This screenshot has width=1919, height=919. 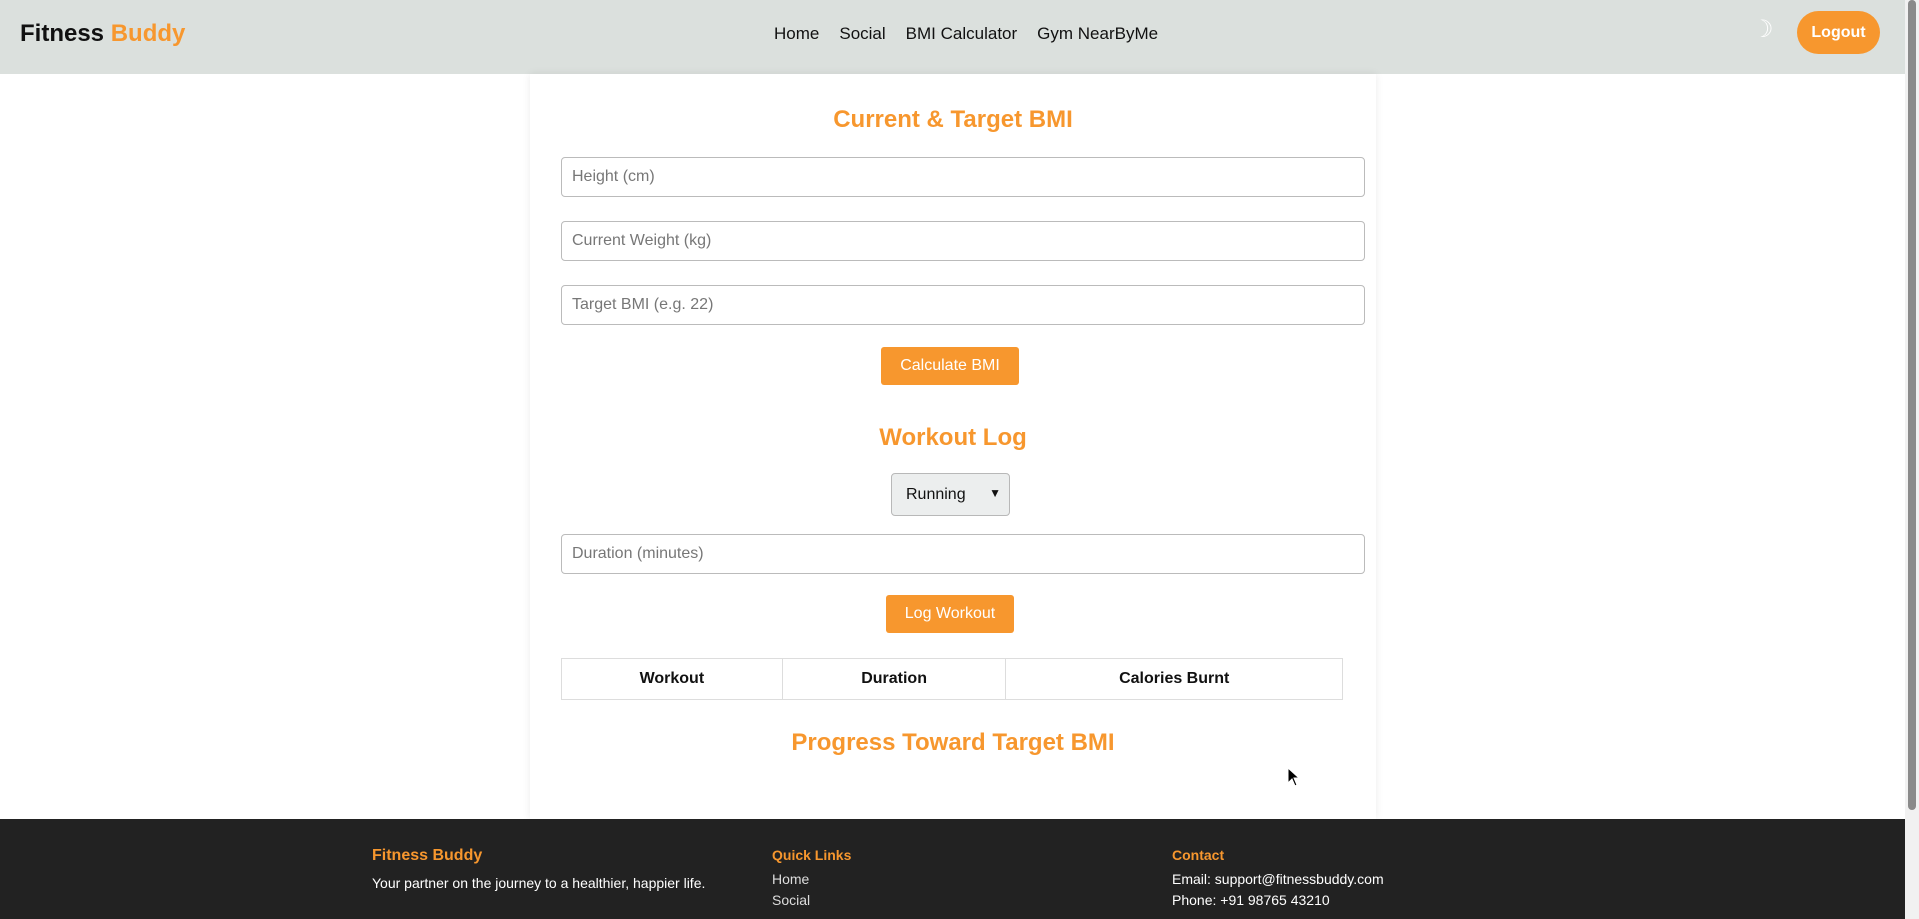 What do you see at coordinates (963, 554) in the screenshot?
I see `duration-input: Duration (minutes)` at bounding box center [963, 554].